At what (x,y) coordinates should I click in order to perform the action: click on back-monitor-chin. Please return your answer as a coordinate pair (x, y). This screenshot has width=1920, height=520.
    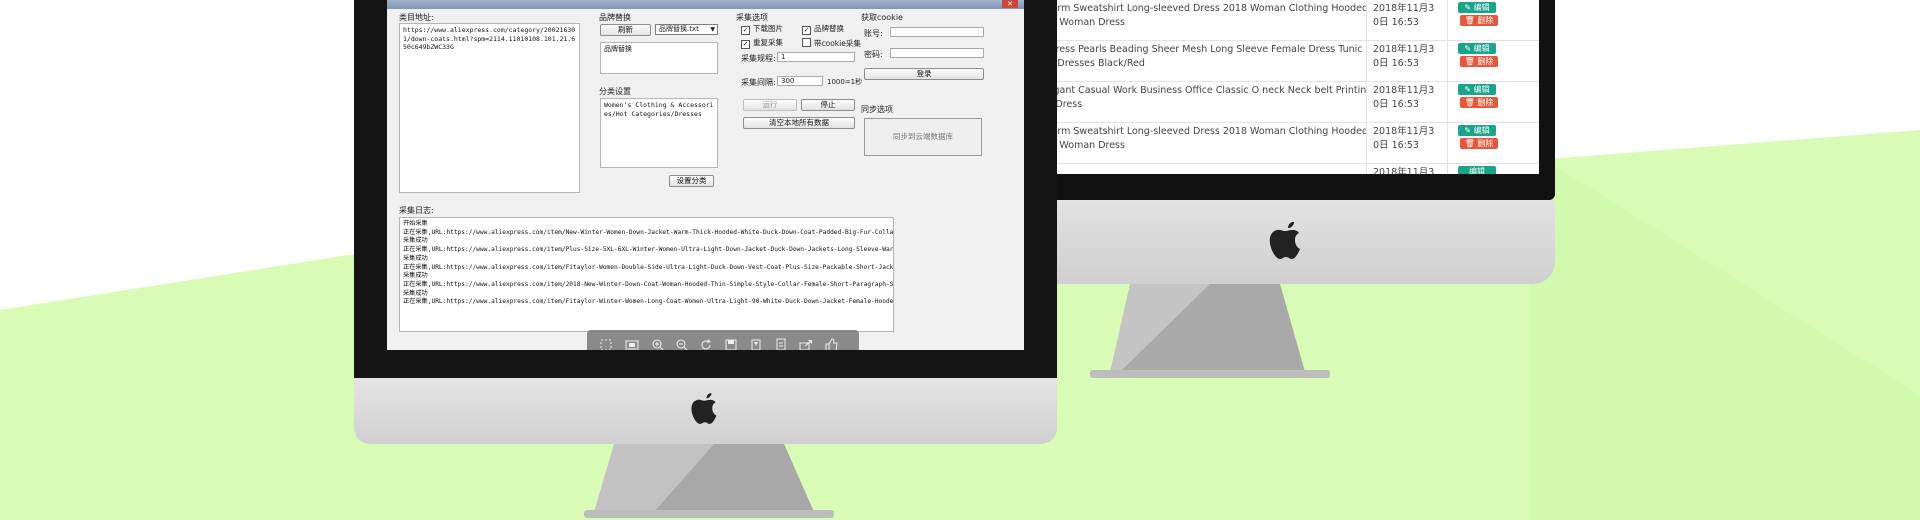
    Looking at the image, I should click on (1282, 242).